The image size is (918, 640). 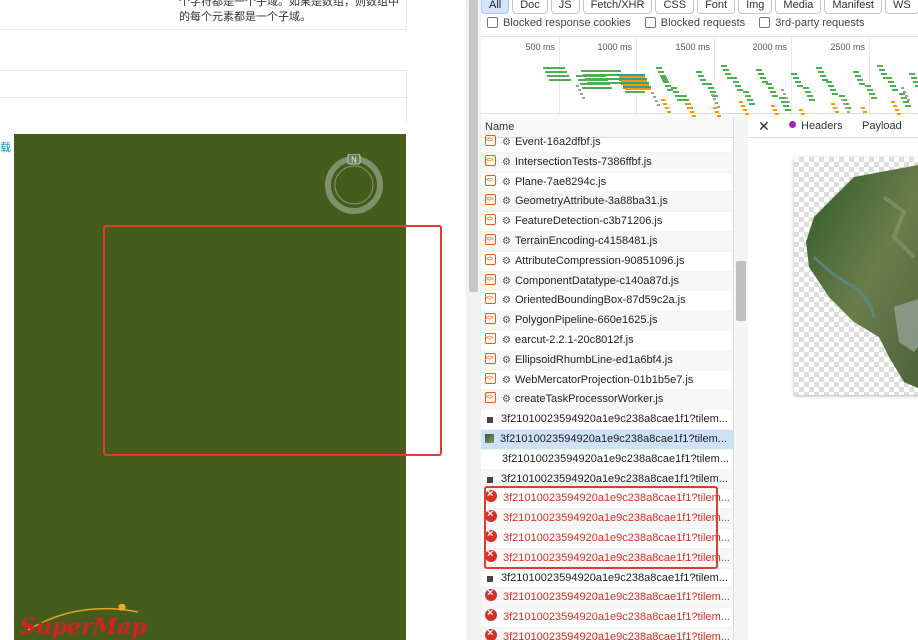 What do you see at coordinates (500, 127) in the screenshot?
I see `name-header-label: Name` at bounding box center [500, 127].